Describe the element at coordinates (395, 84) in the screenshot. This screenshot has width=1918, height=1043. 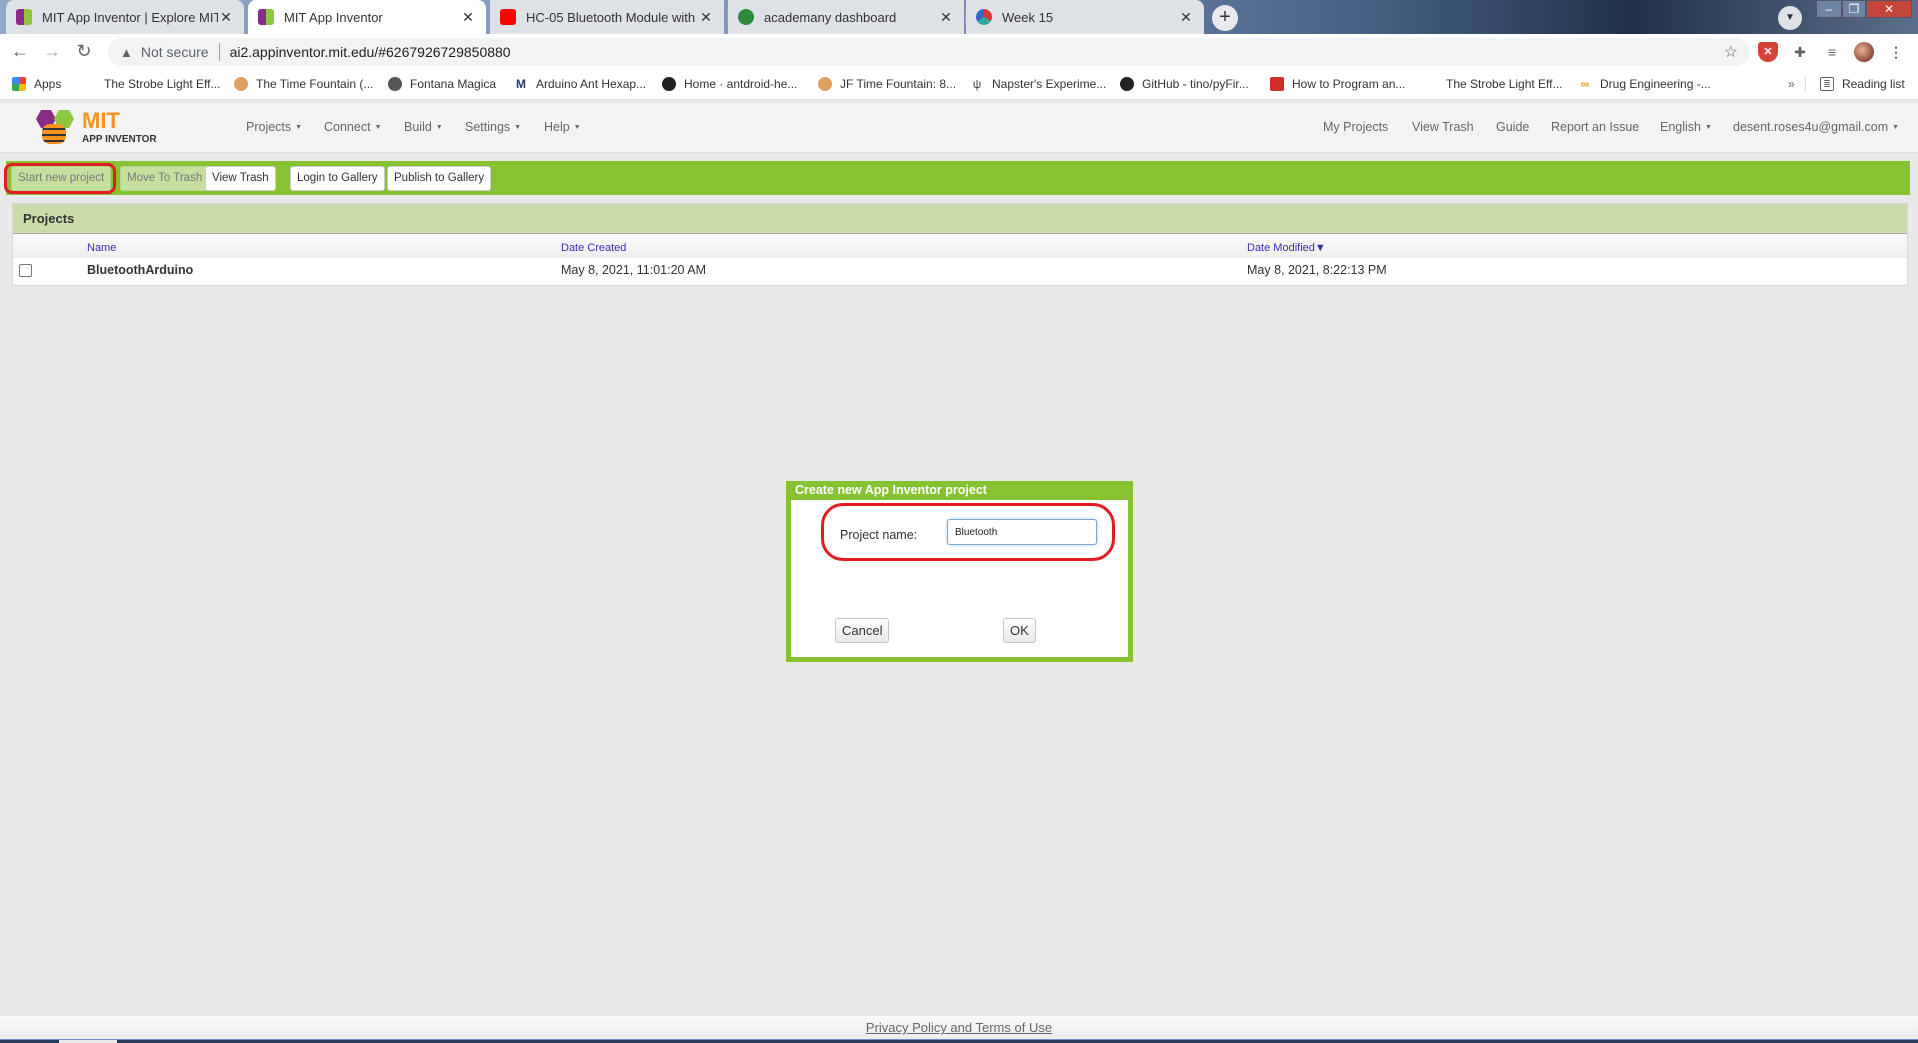
I see `globe-icon` at that location.